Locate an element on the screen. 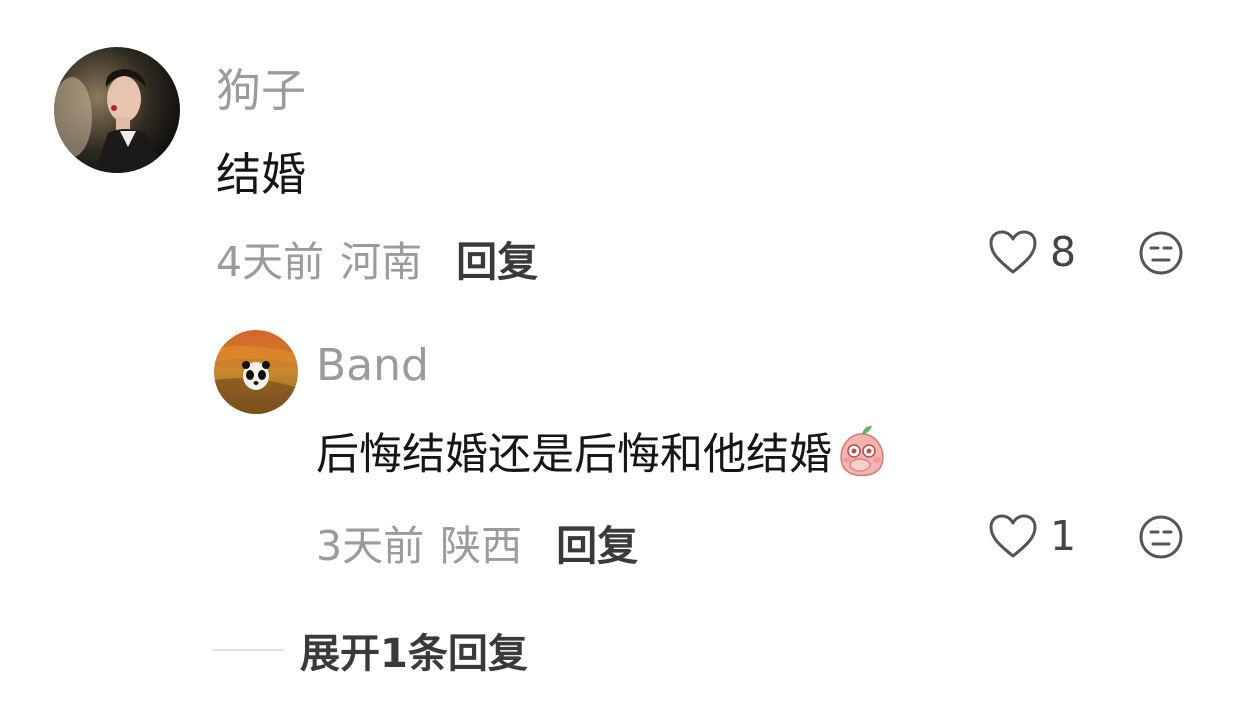 Image resolution: width=1260 pixels, height=701 pixels. like-count: 8 is located at coordinates (1063, 252).